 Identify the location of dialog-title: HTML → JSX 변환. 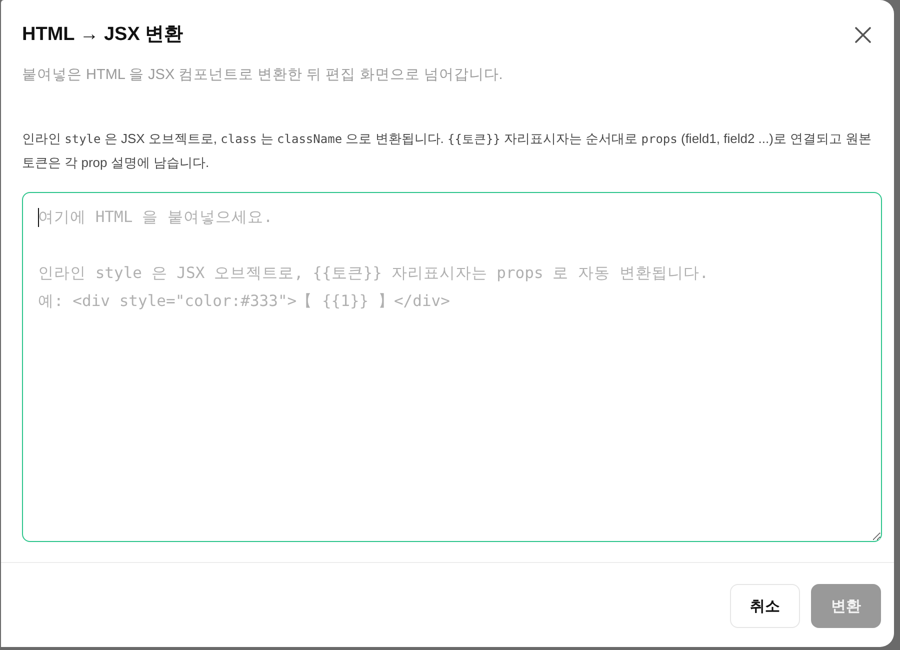
(103, 35).